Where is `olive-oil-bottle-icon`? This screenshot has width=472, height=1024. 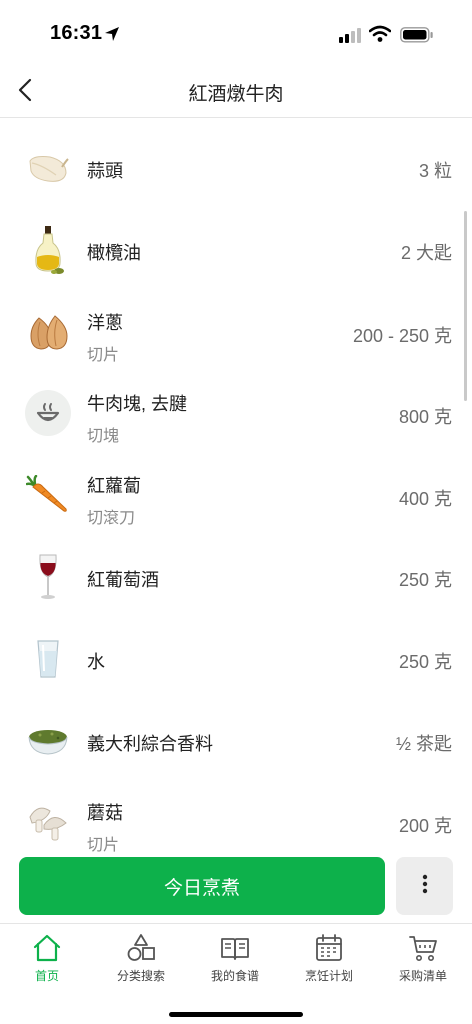 olive-oil-bottle-icon is located at coordinates (48, 250).